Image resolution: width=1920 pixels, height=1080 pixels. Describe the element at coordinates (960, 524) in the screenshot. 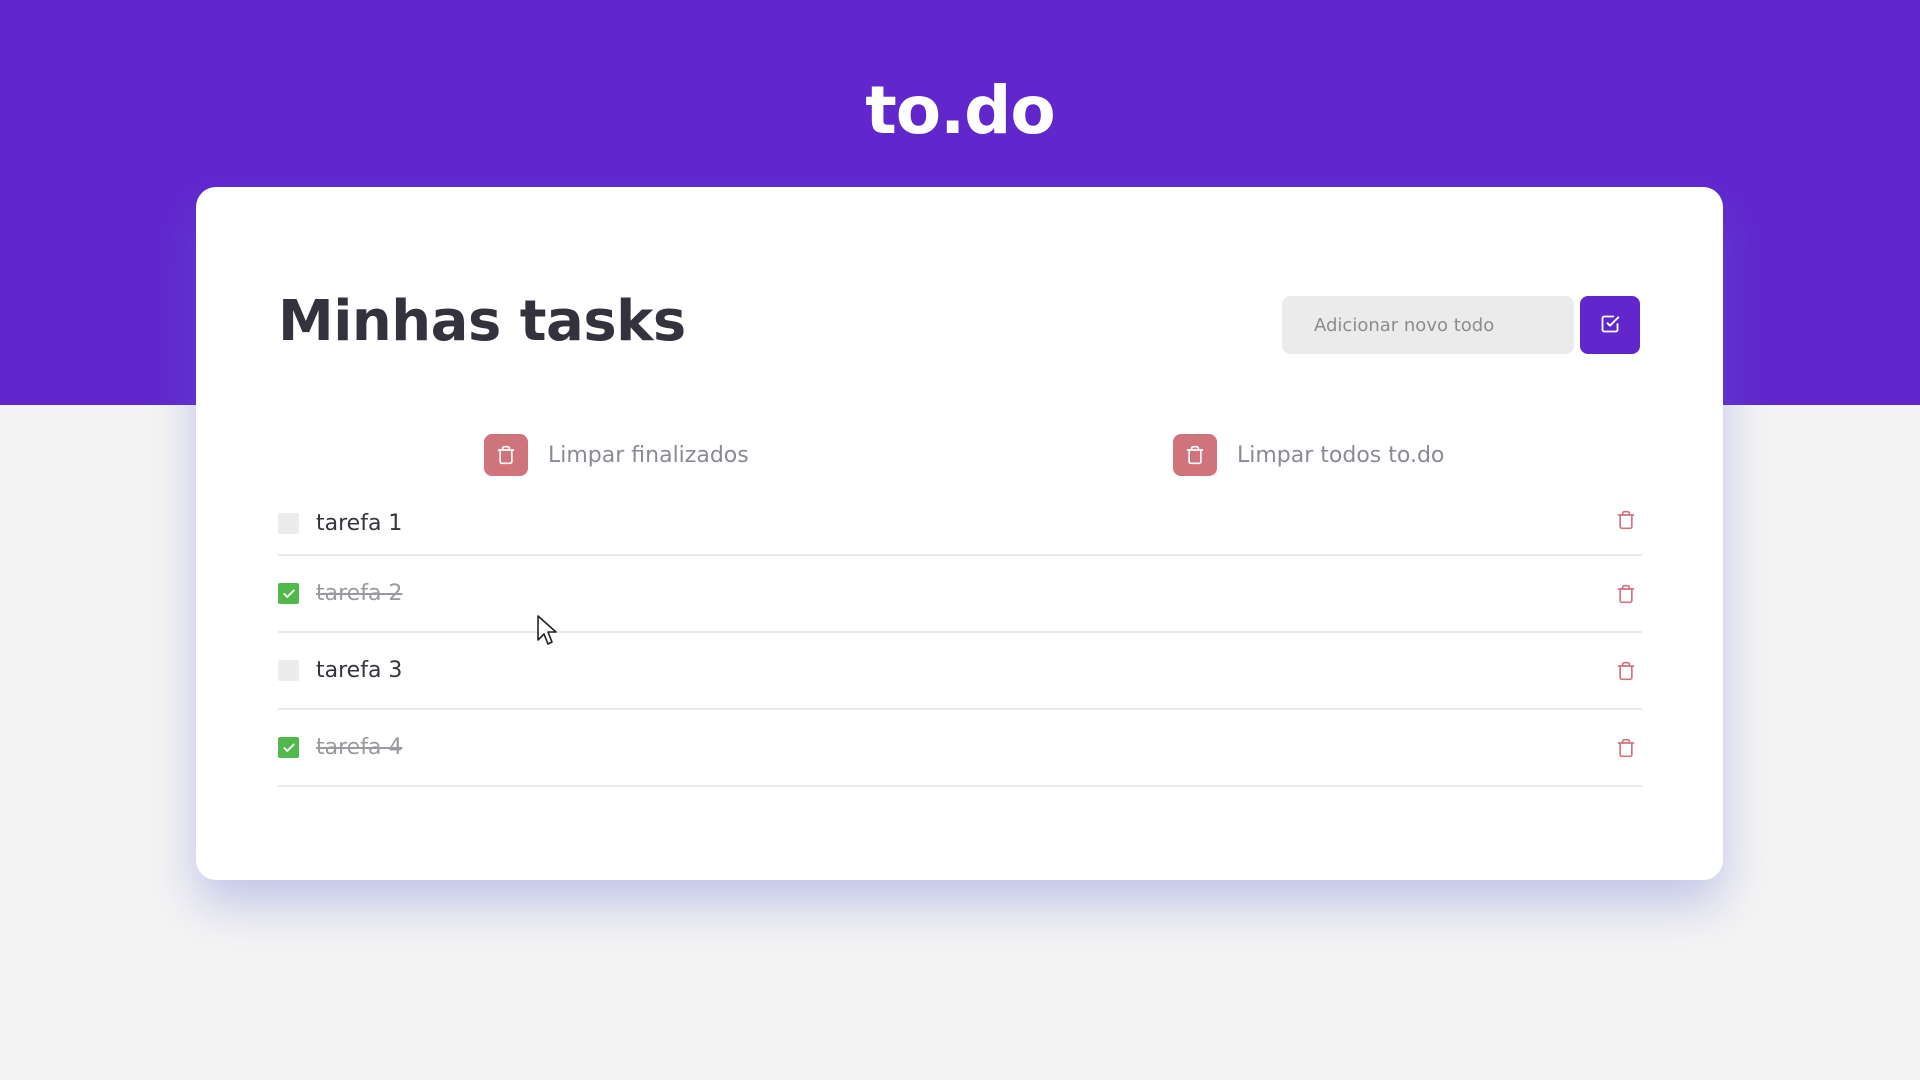

I see `task-item: tarefa 1` at that location.